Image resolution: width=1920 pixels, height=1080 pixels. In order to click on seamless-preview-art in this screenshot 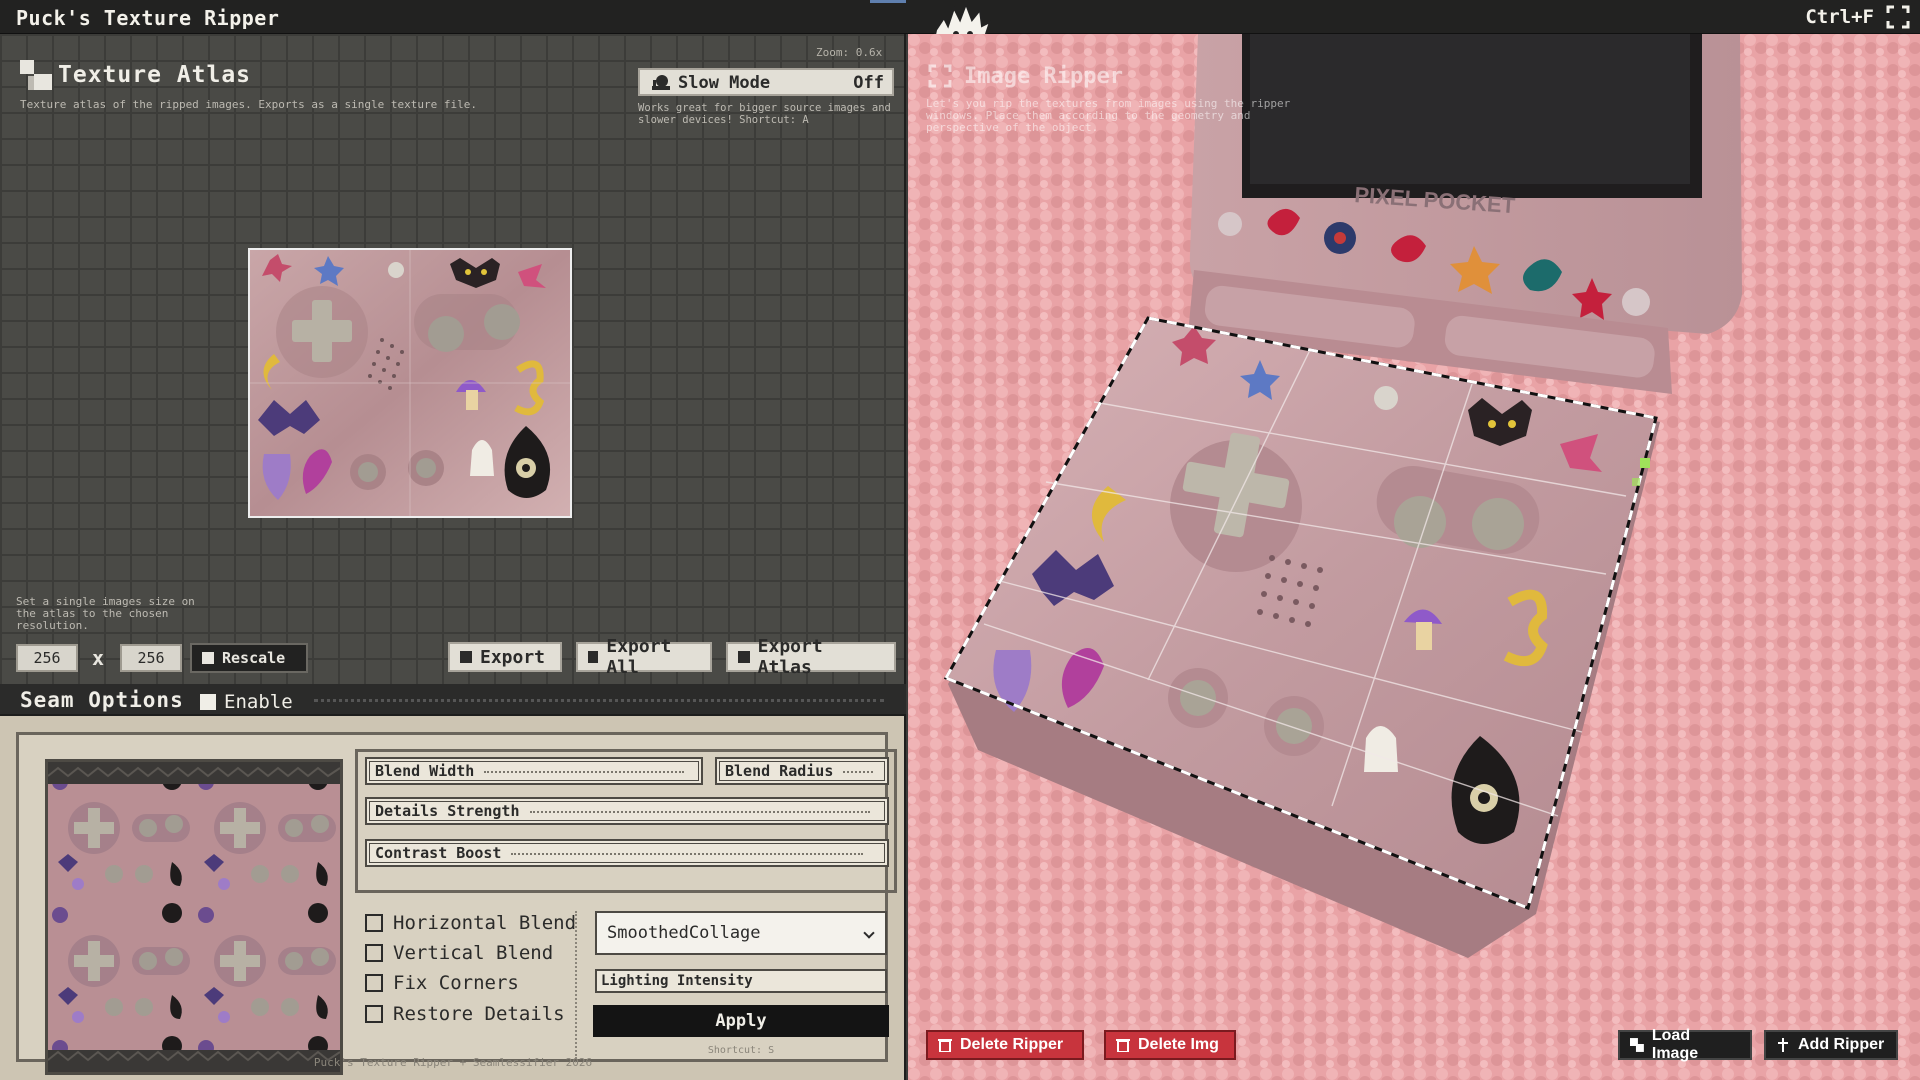, I will do `click(194, 917)`.